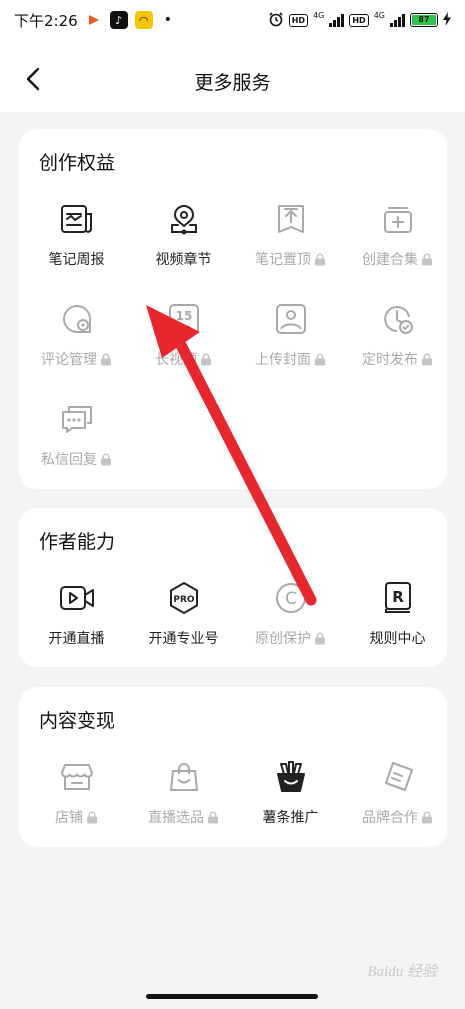 The image size is (465, 1009). What do you see at coordinates (183, 316) in the screenshot?
I see `long-video-badge: 15` at bounding box center [183, 316].